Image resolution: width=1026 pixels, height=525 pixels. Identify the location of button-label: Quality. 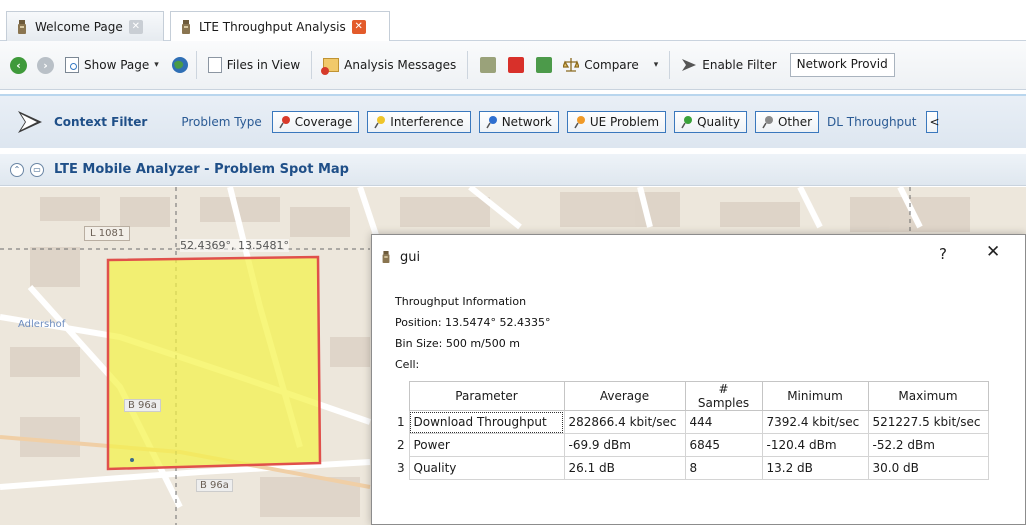
(718, 122).